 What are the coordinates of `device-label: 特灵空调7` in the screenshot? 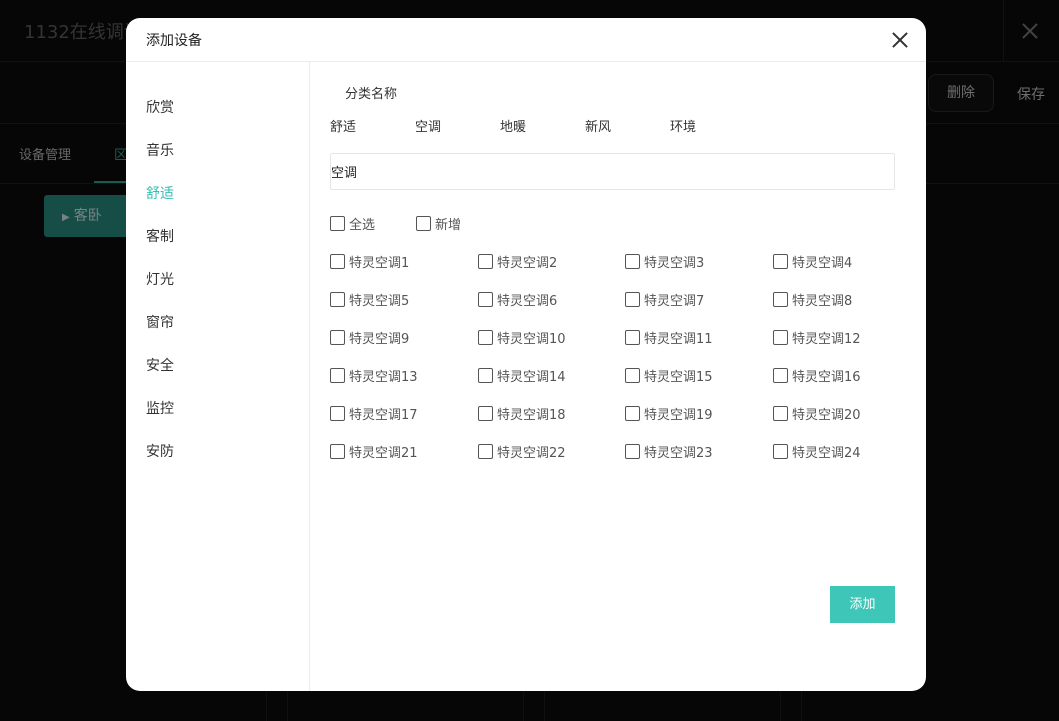 It's located at (674, 301).